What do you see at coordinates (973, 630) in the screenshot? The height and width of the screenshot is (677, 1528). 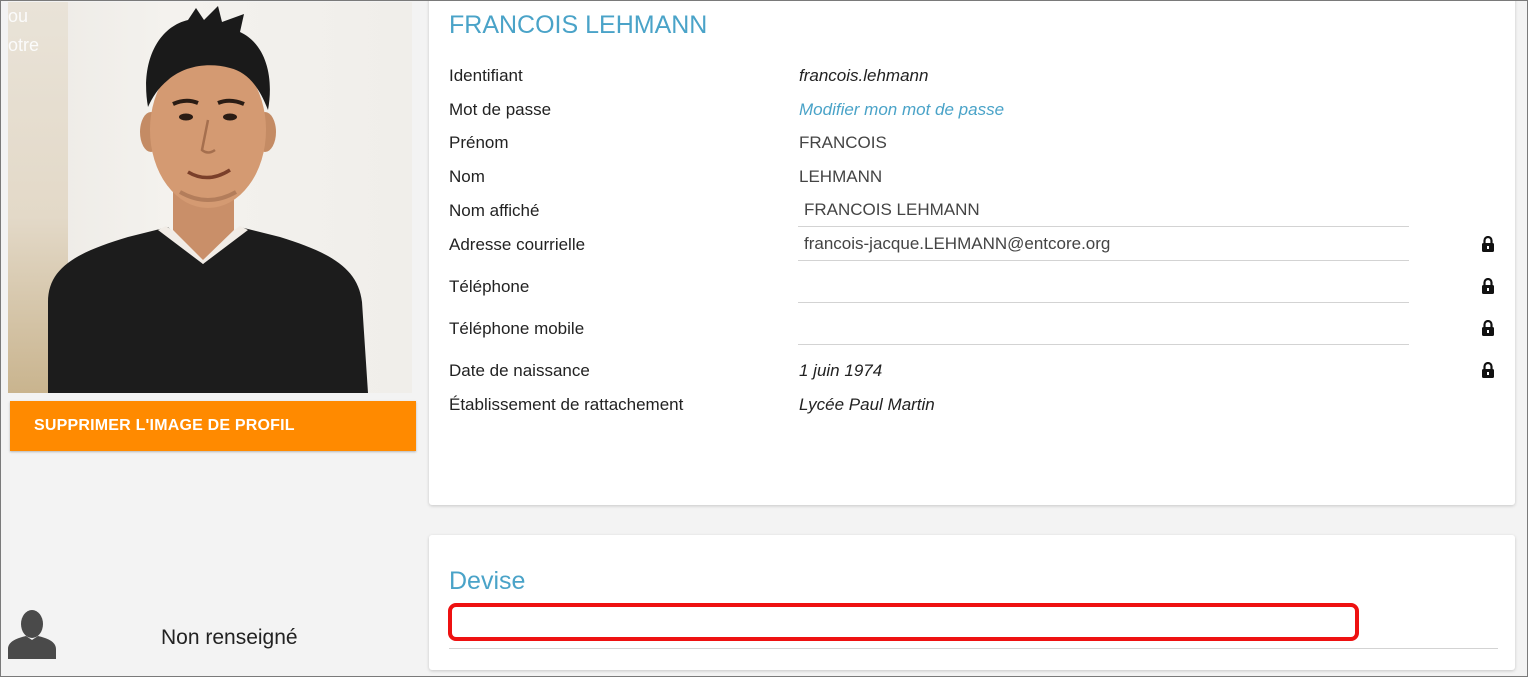 I see `motto-input` at bounding box center [973, 630].